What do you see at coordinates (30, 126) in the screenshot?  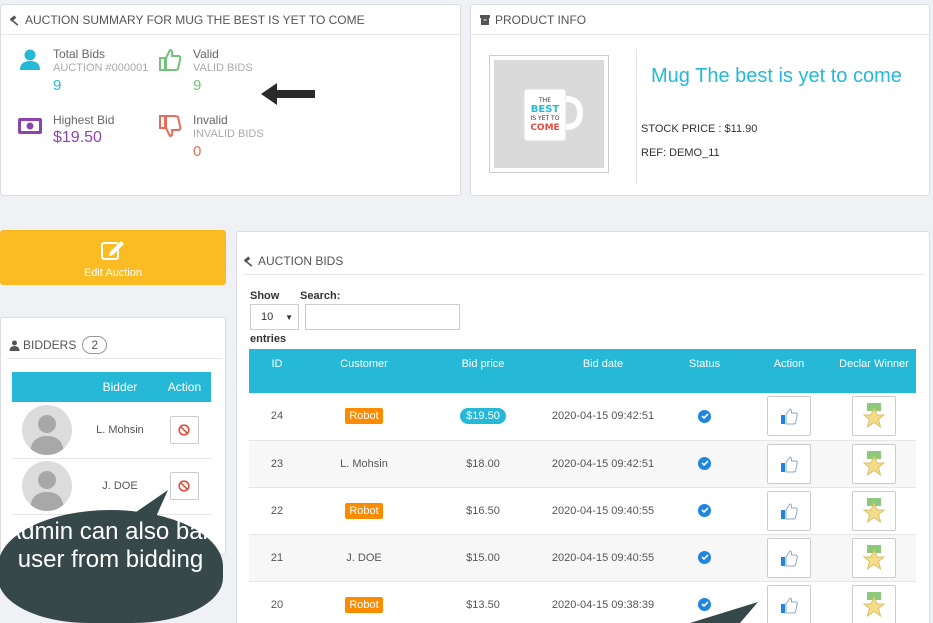 I see `money-icon` at bounding box center [30, 126].